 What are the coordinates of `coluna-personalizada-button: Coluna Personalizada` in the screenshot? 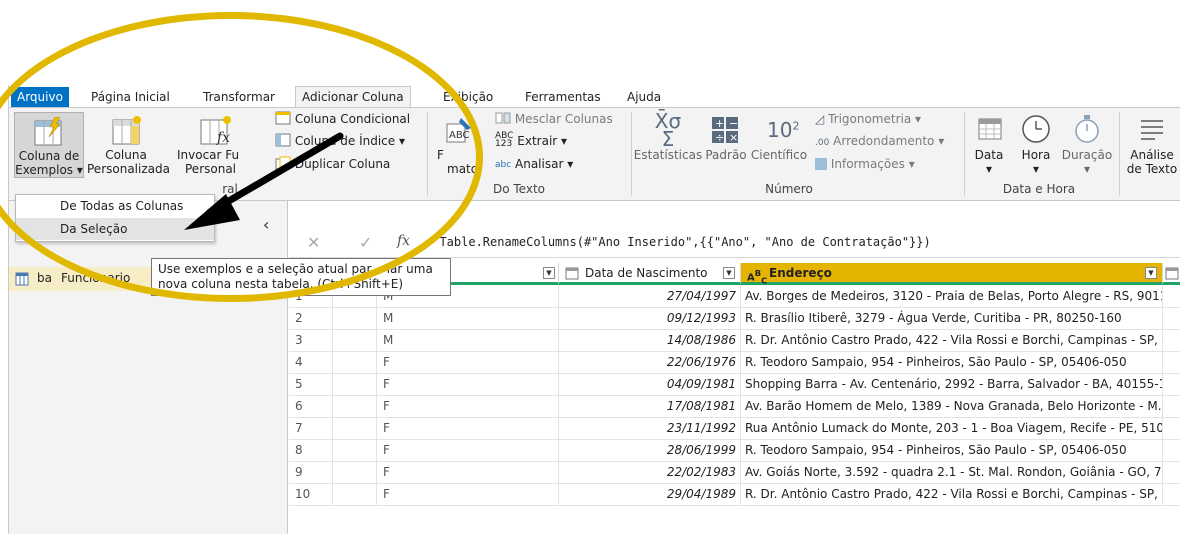 It's located at (128, 145).